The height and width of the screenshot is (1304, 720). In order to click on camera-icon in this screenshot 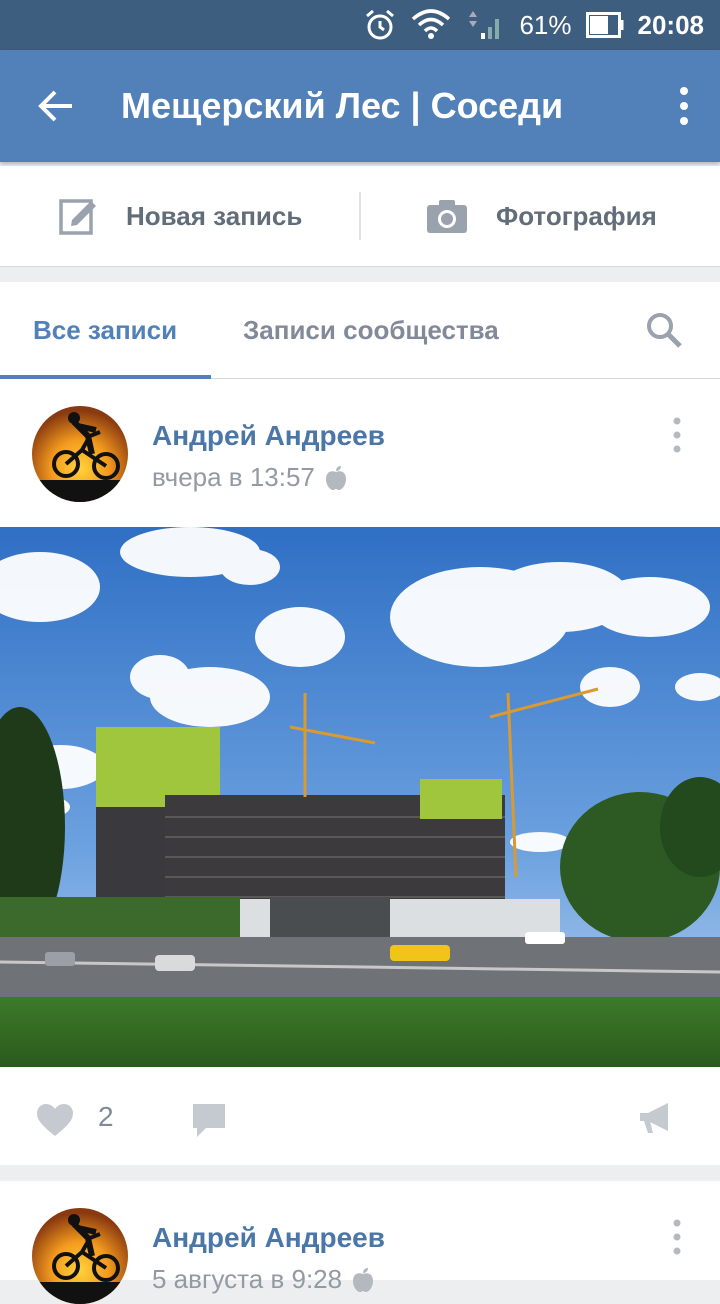, I will do `click(447, 216)`.